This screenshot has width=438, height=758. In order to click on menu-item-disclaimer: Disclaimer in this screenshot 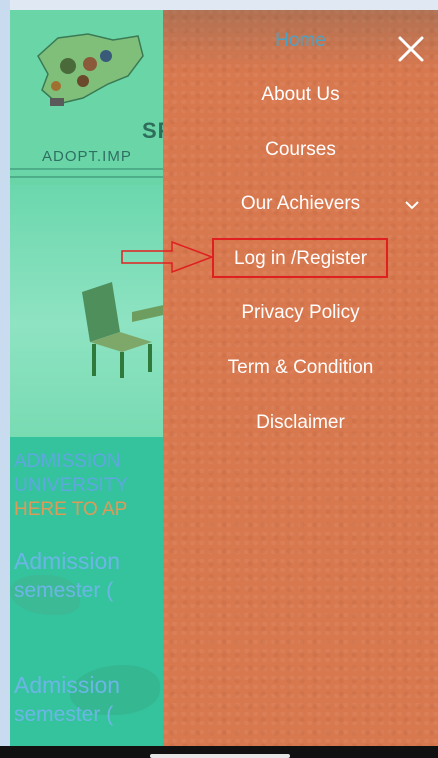, I will do `click(300, 423)`.